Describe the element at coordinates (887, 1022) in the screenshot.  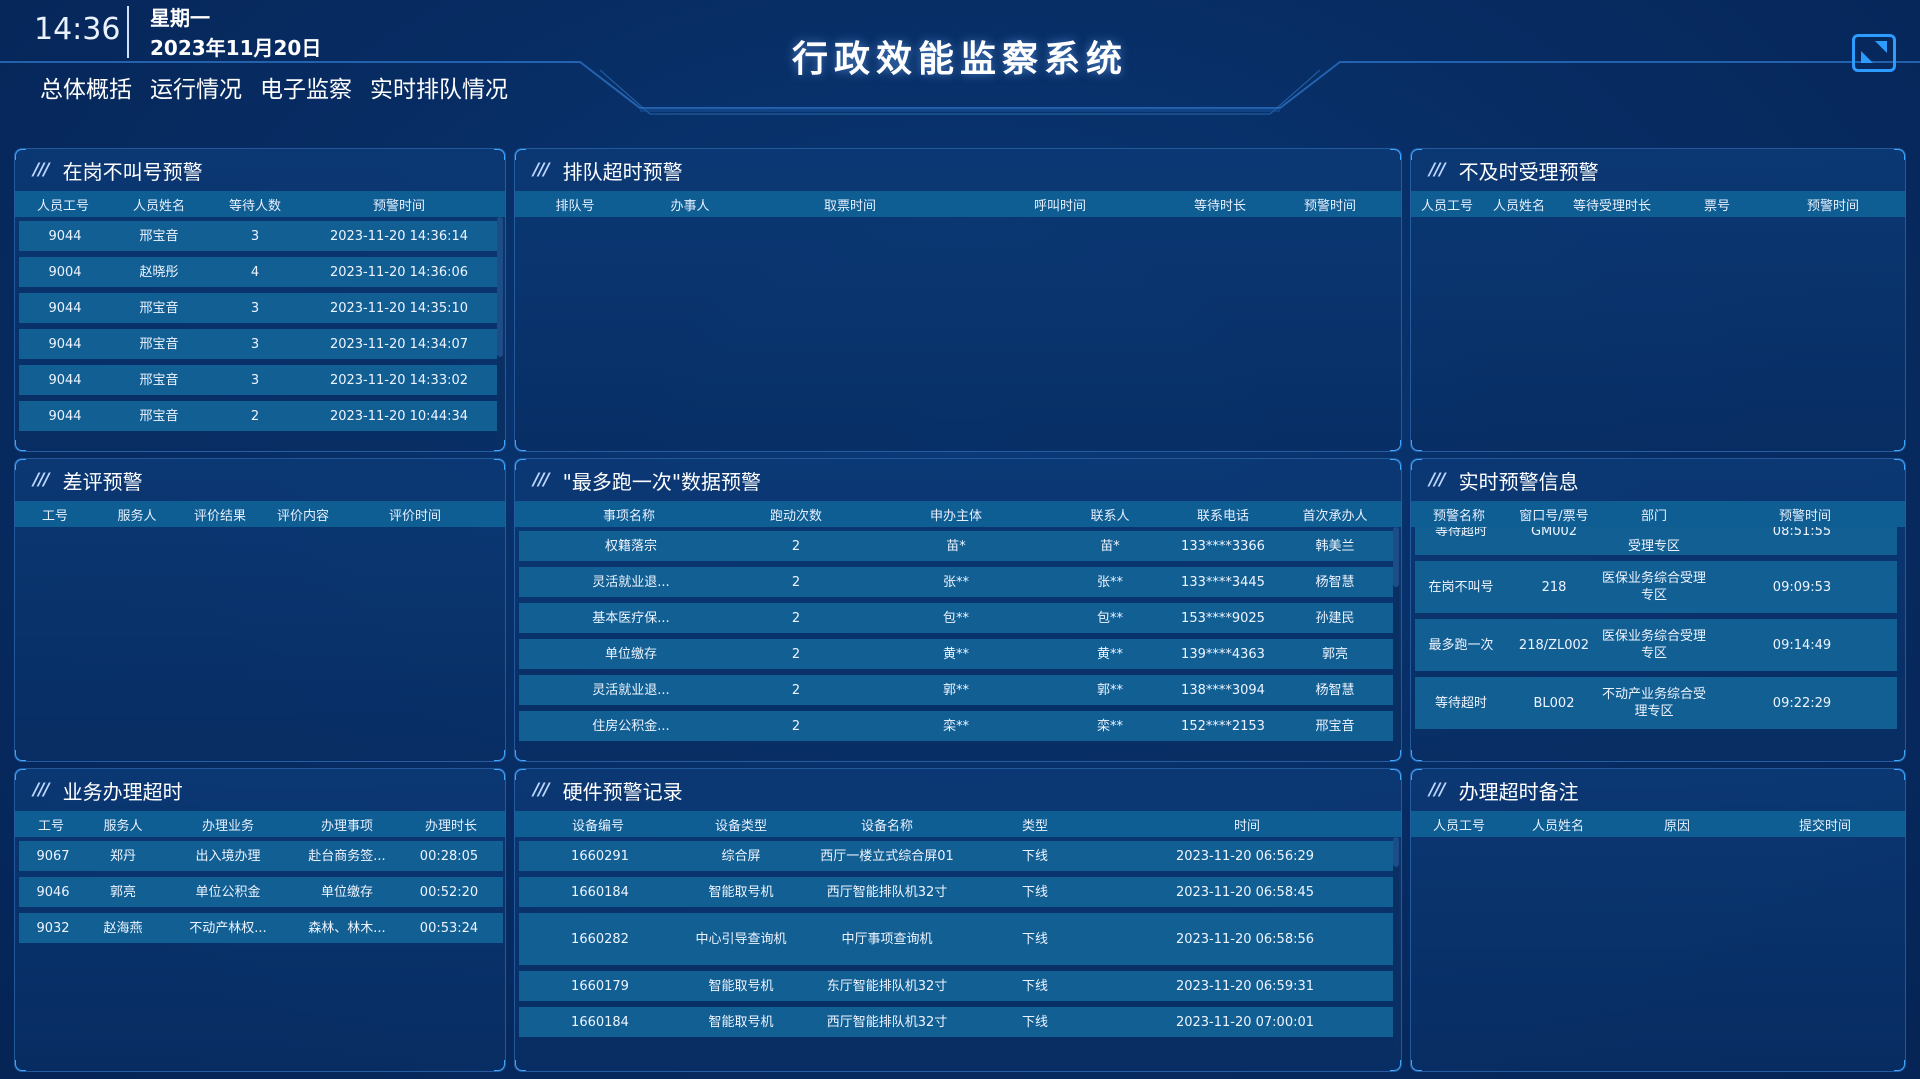
I see `cell-device-name: 西厅智能排队机32寸` at that location.